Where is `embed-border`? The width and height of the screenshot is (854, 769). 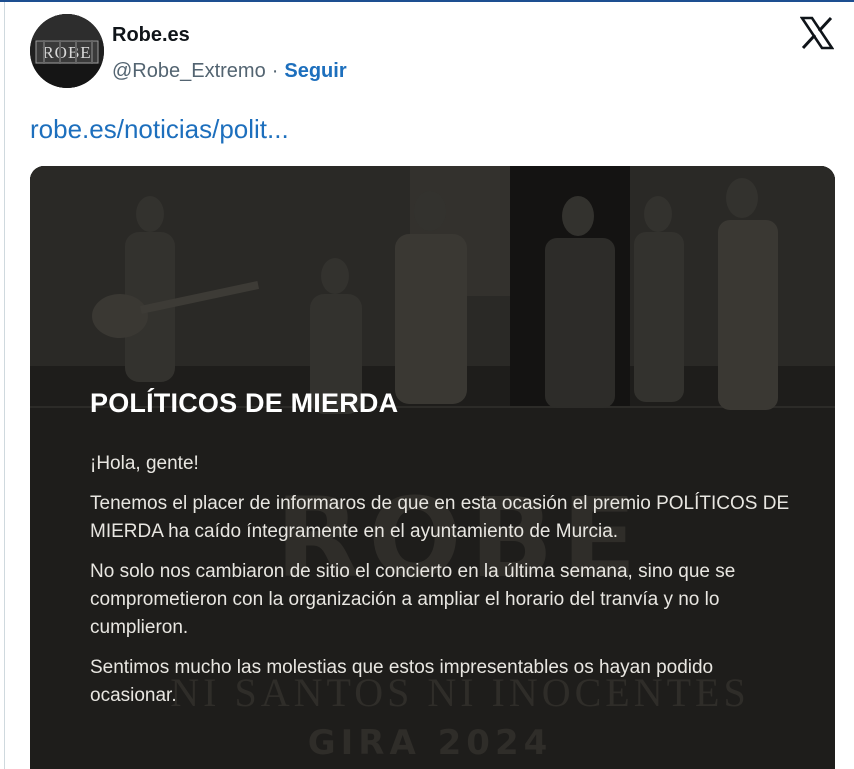
embed-border is located at coordinates (4, 385).